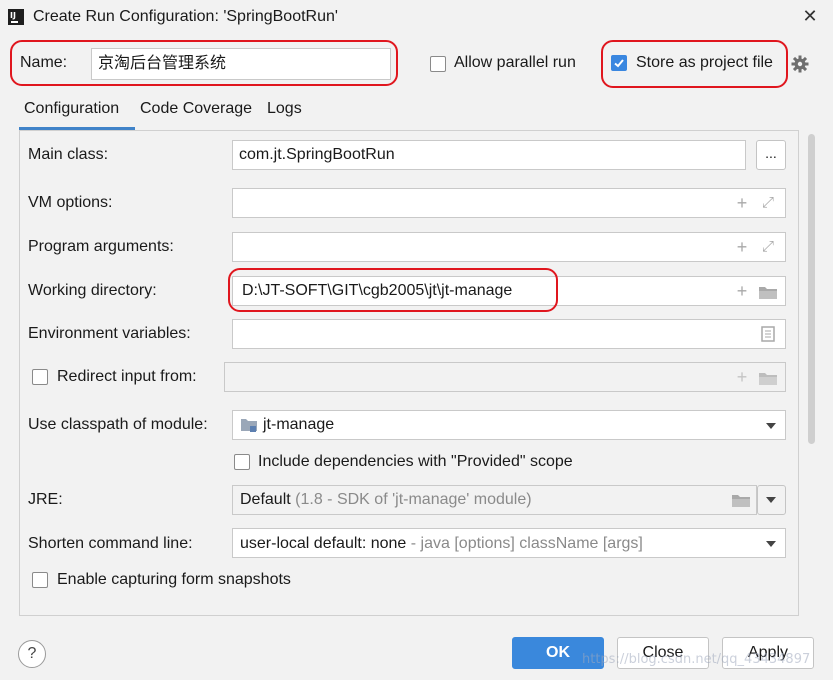  What do you see at coordinates (71, 109) in the screenshot?
I see `tab-configuration: Configuration` at bounding box center [71, 109].